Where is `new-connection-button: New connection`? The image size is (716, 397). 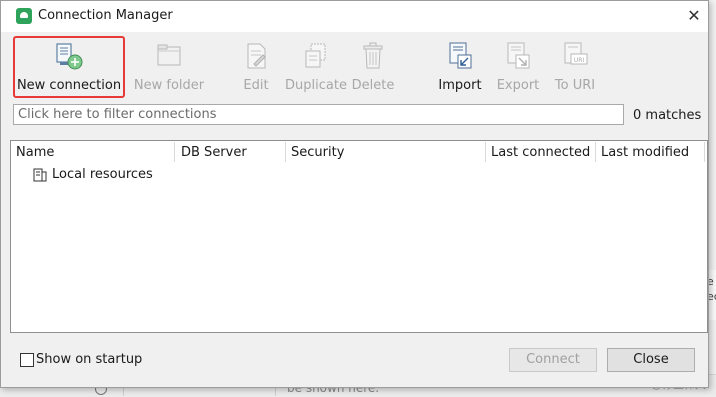 new-connection-button: New connection is located at coordinates (69, 67).